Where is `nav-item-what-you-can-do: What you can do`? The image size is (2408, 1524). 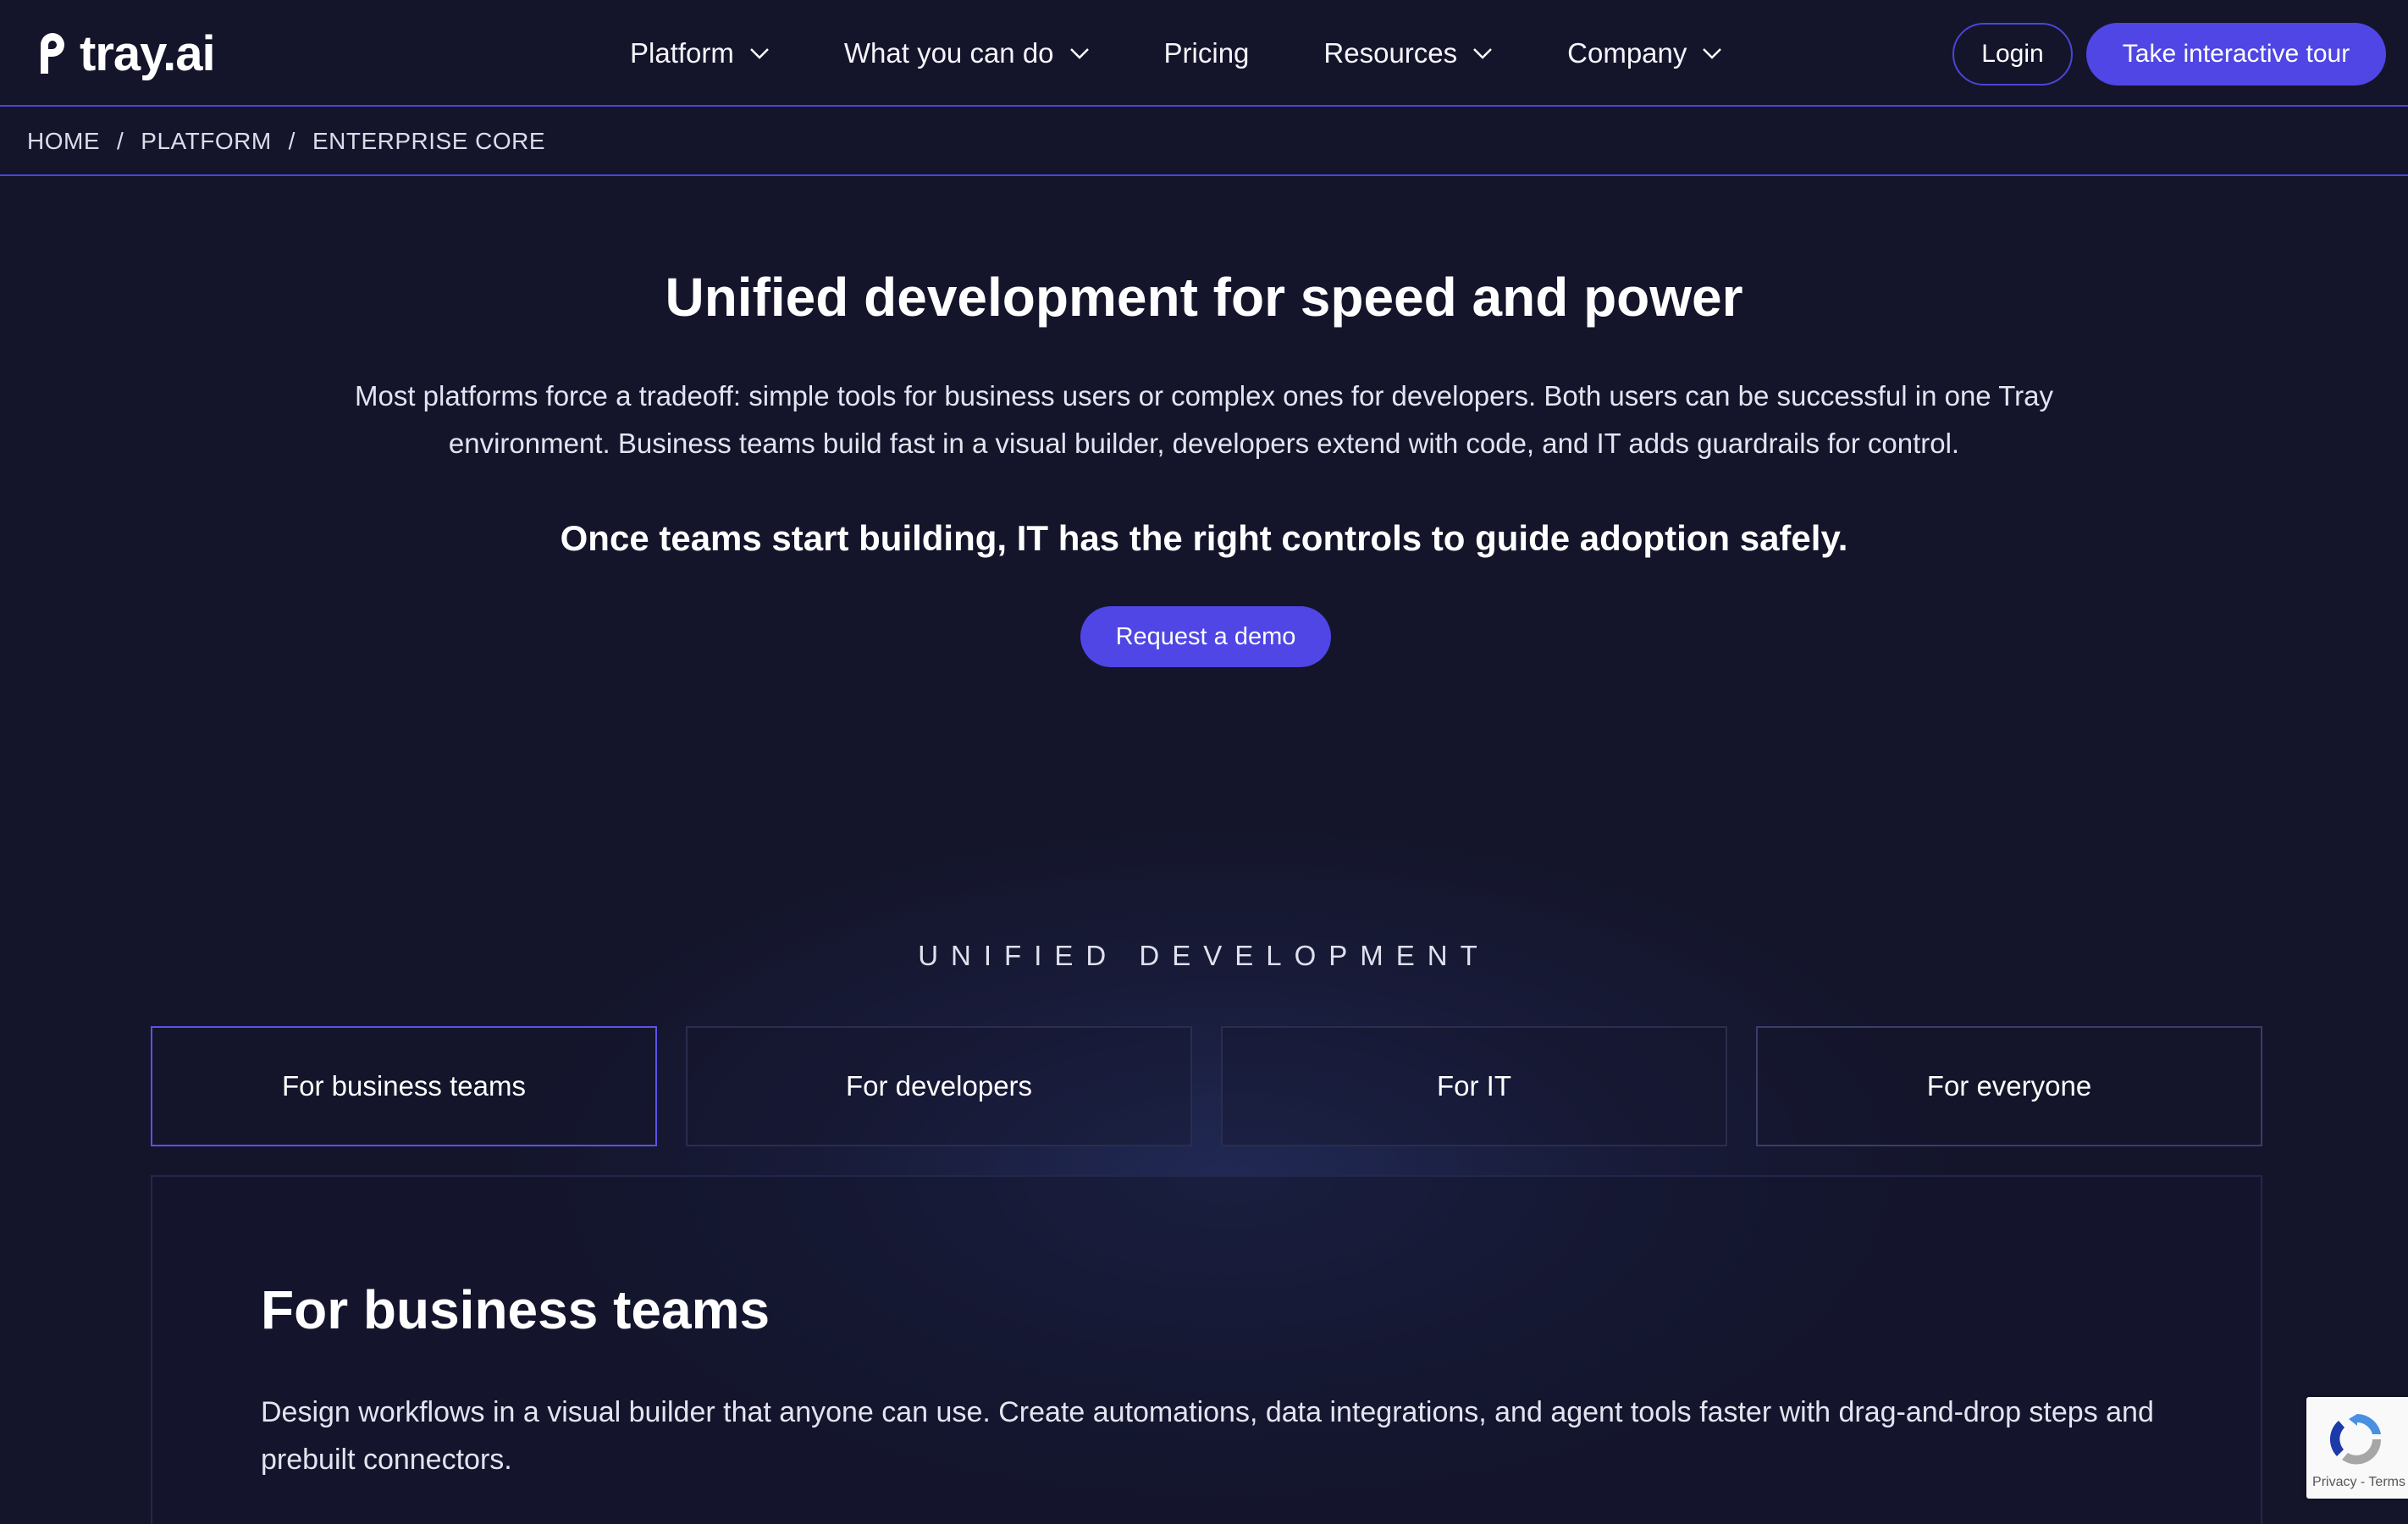 nav-item-what-you-can-do: What you can do is located at coordinates (967, 53).